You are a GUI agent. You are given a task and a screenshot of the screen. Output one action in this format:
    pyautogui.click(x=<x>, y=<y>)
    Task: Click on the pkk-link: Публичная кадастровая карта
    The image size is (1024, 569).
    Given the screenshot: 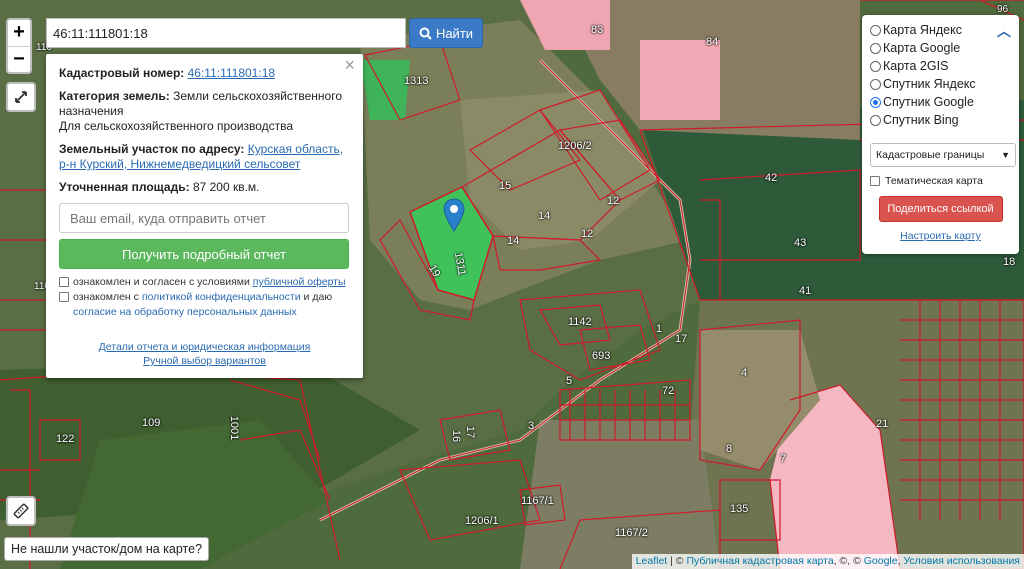 What is the action you would take?
    pyautogui.click(x=759, y=561)
    